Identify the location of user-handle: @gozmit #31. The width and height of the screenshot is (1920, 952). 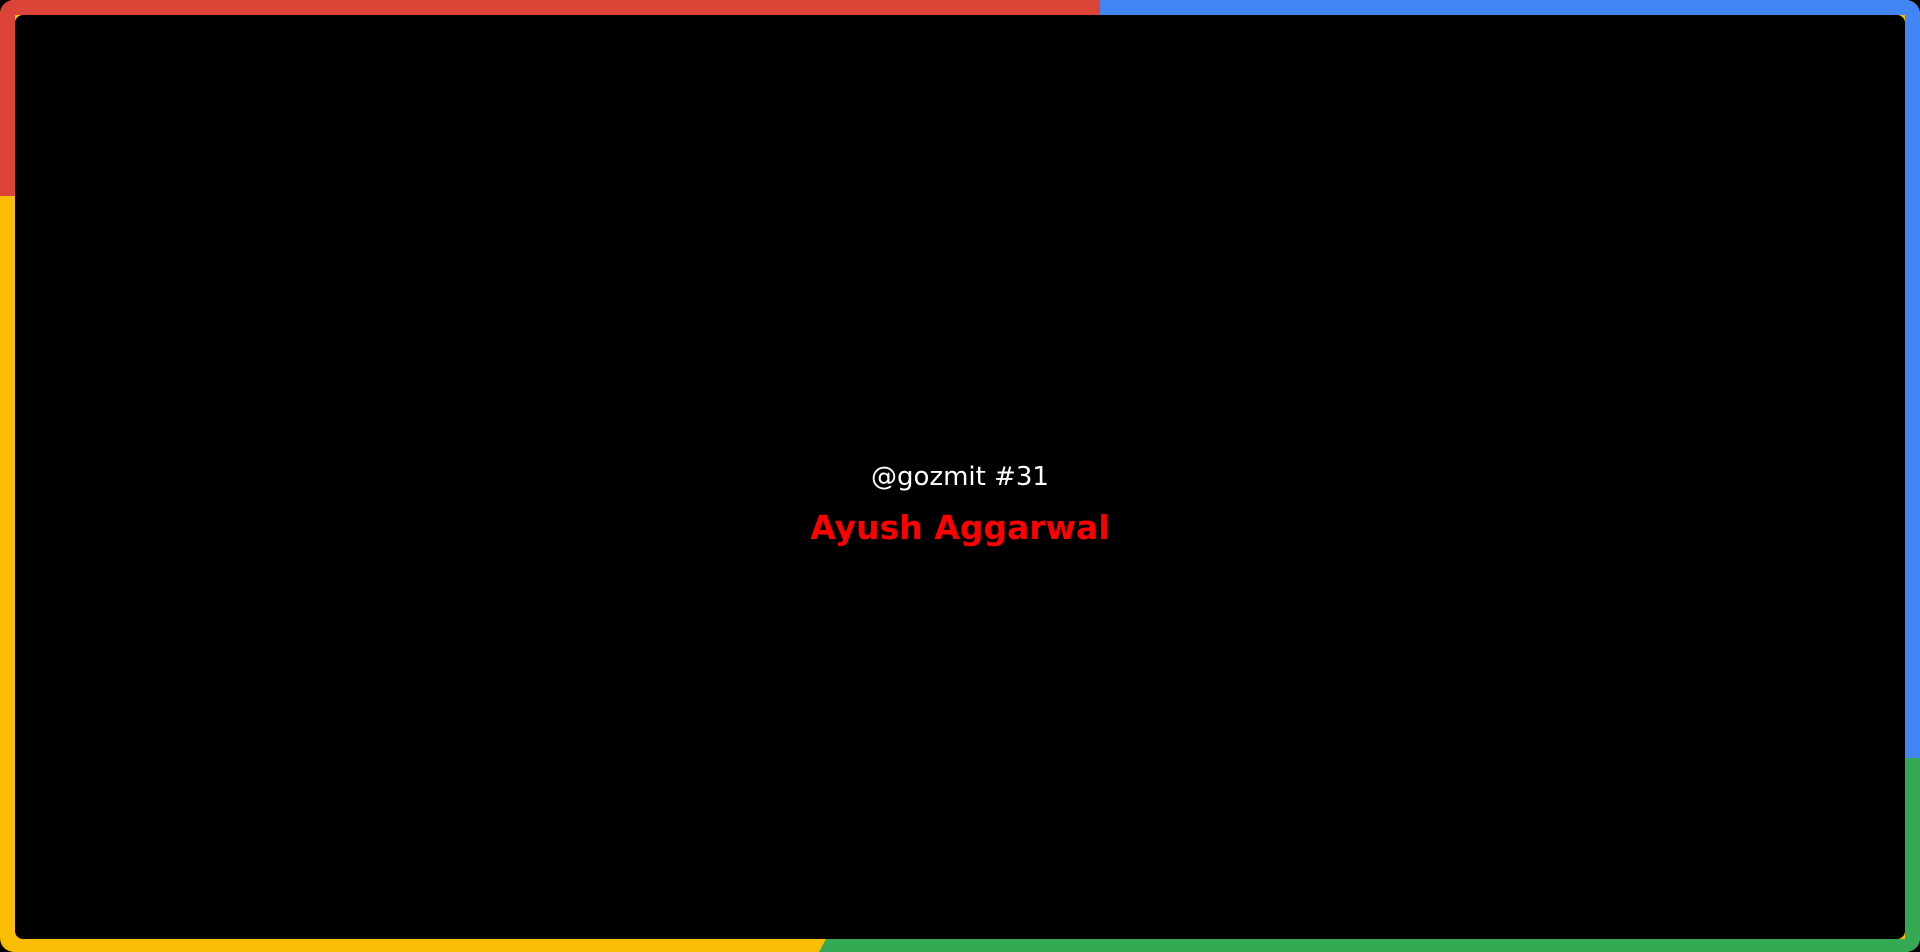
(960, 477).